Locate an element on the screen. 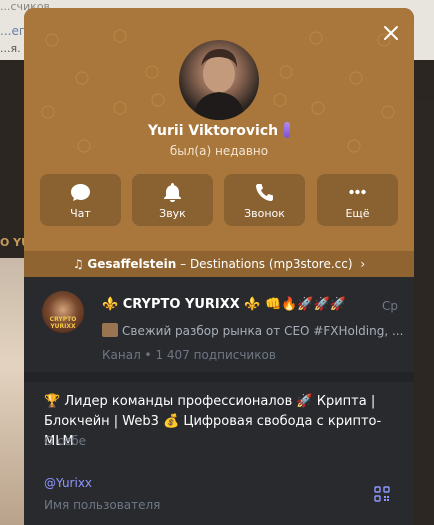  profile-status: был(а) недавно is located at coordinates (219, 151).